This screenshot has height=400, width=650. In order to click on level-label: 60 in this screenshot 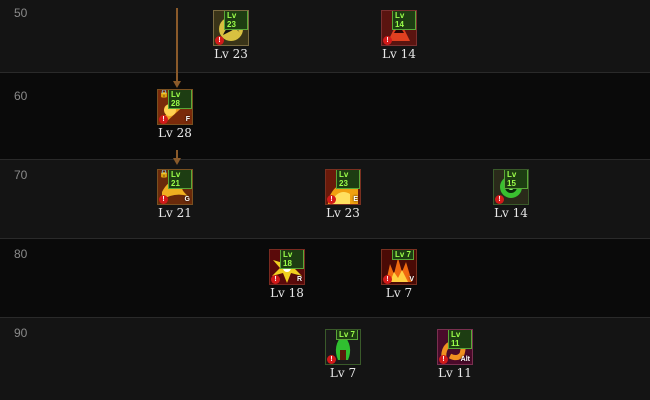, I will do `click(21, 96)`.